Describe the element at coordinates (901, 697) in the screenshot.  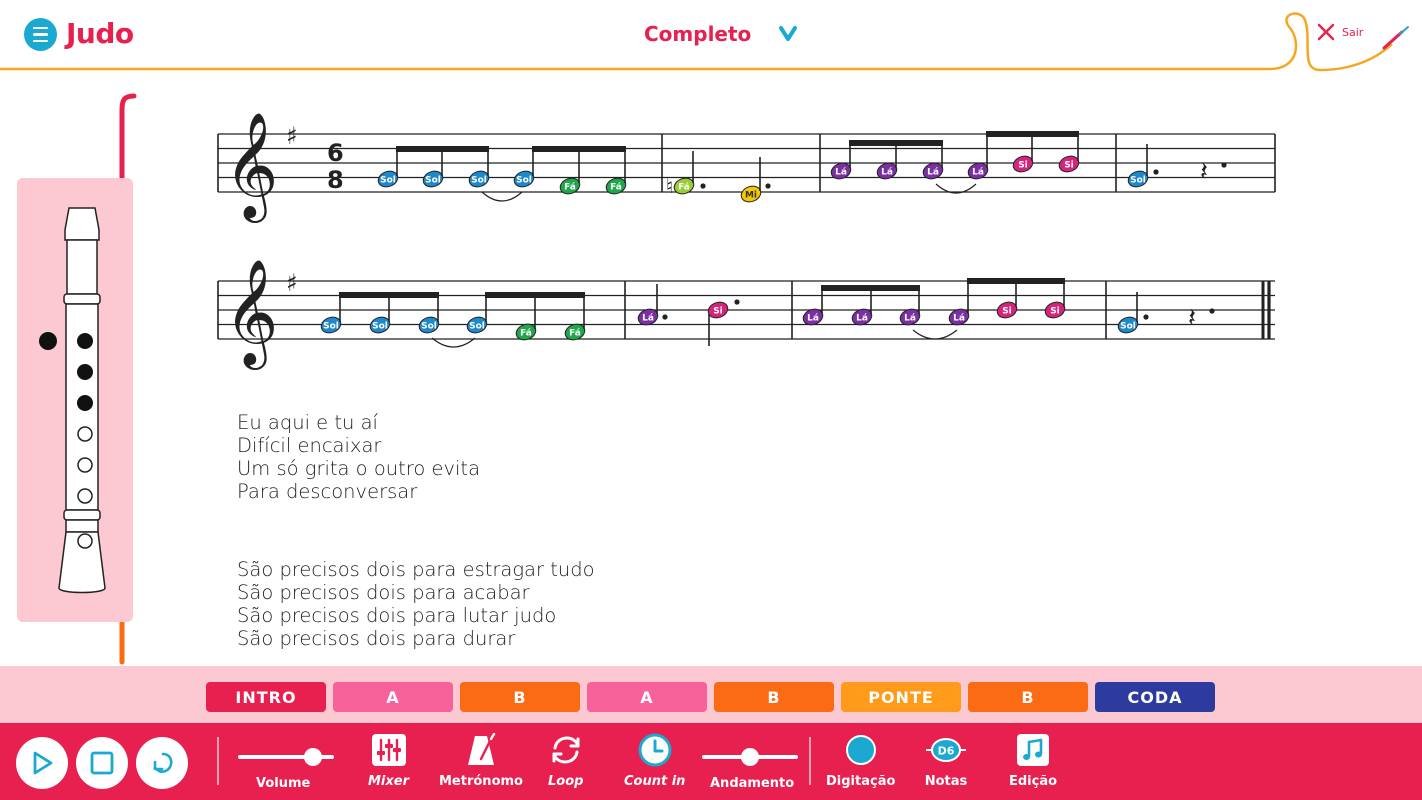
I see `section-button: PONTE` at that location.